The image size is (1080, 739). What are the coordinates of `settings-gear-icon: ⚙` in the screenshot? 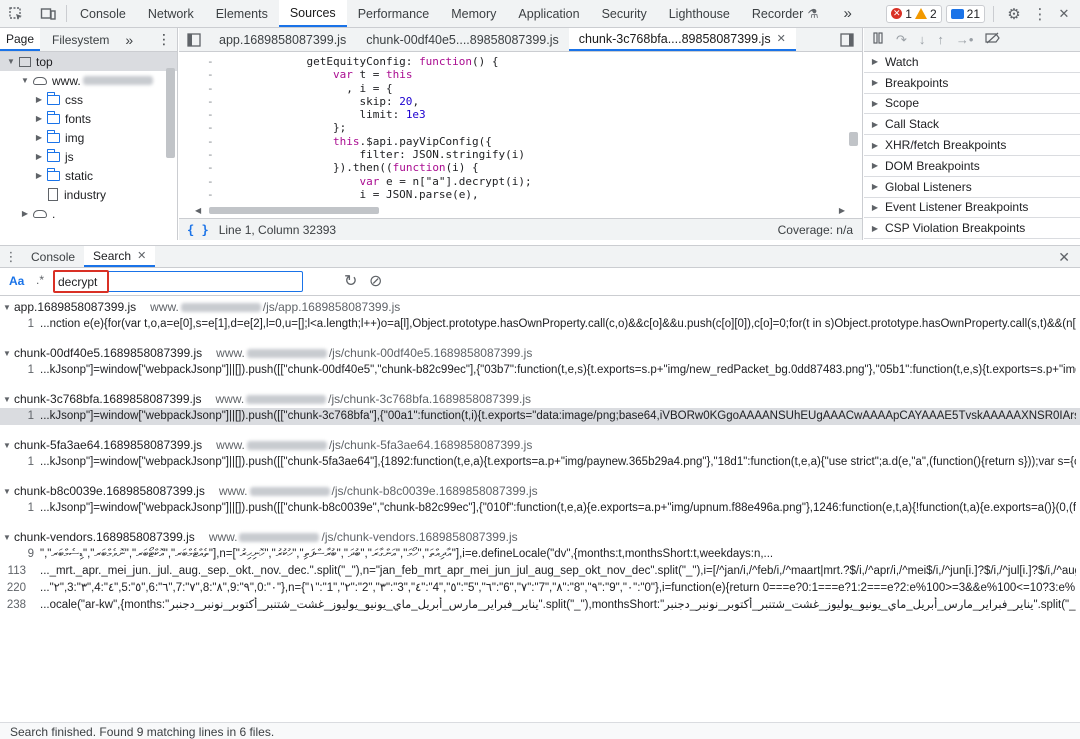 It's located at (1014, 14).